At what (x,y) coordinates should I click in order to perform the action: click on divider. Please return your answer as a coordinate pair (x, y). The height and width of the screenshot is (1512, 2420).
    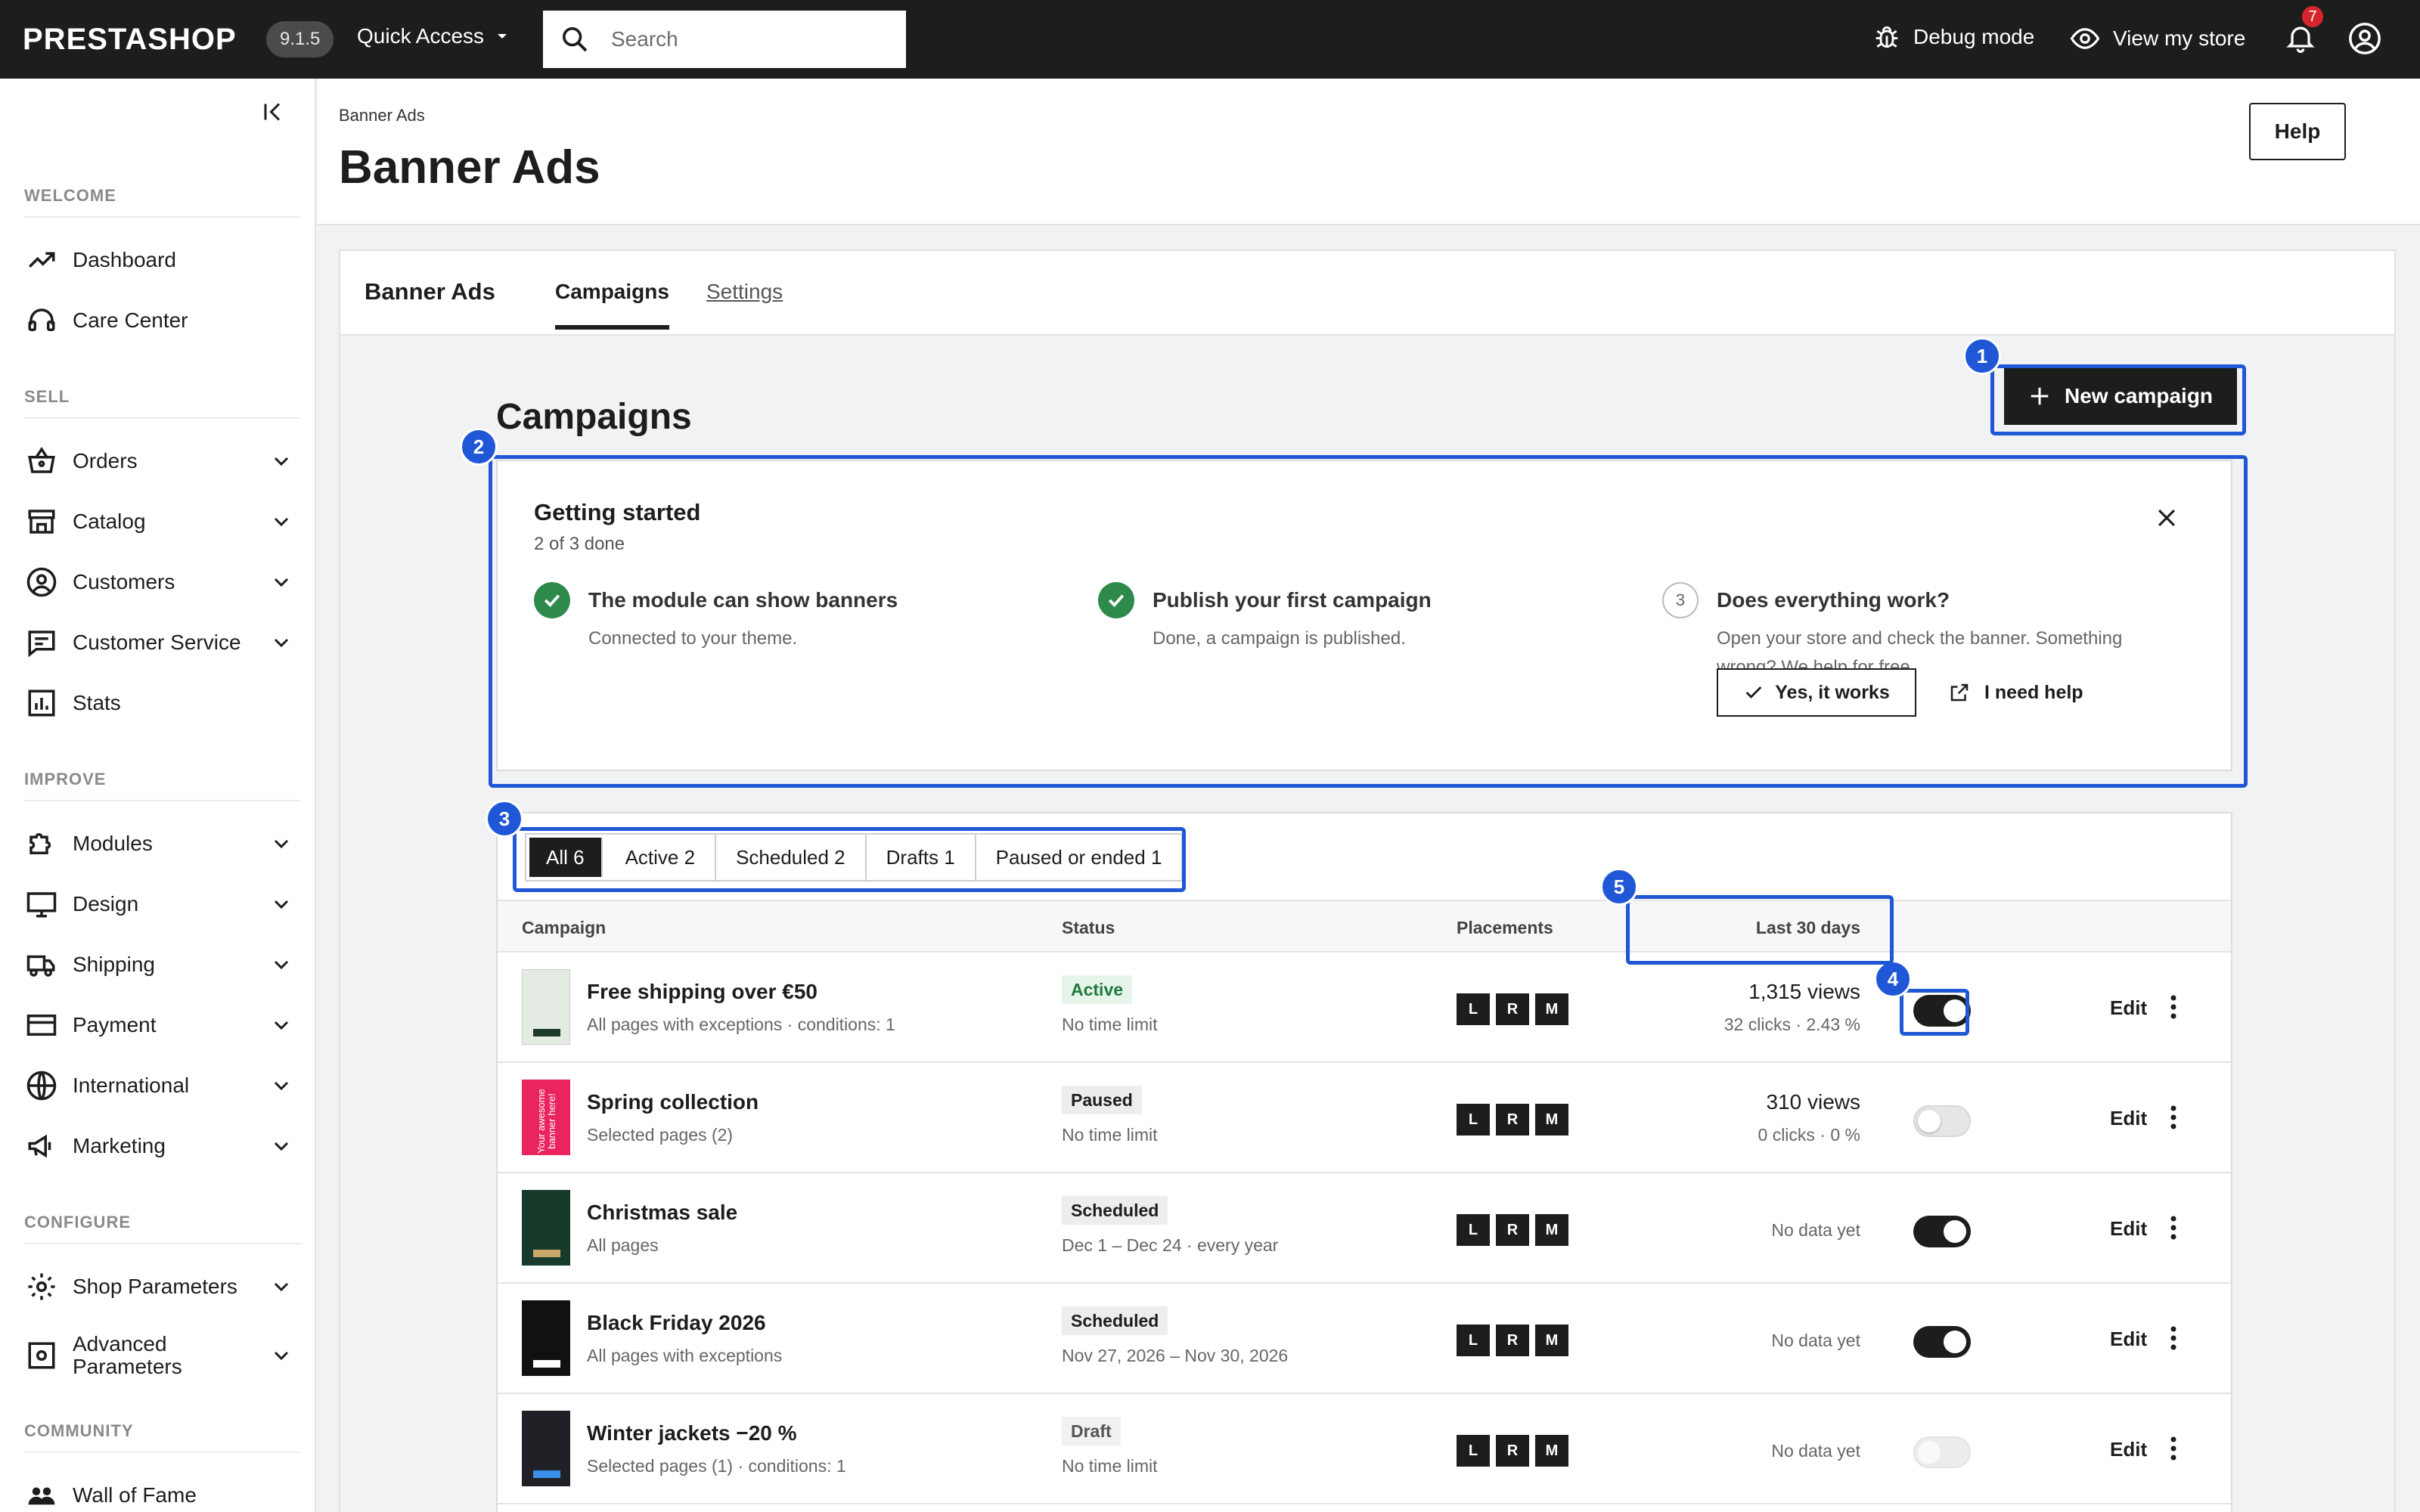
    Looking at the image, I should click on (162, 800).